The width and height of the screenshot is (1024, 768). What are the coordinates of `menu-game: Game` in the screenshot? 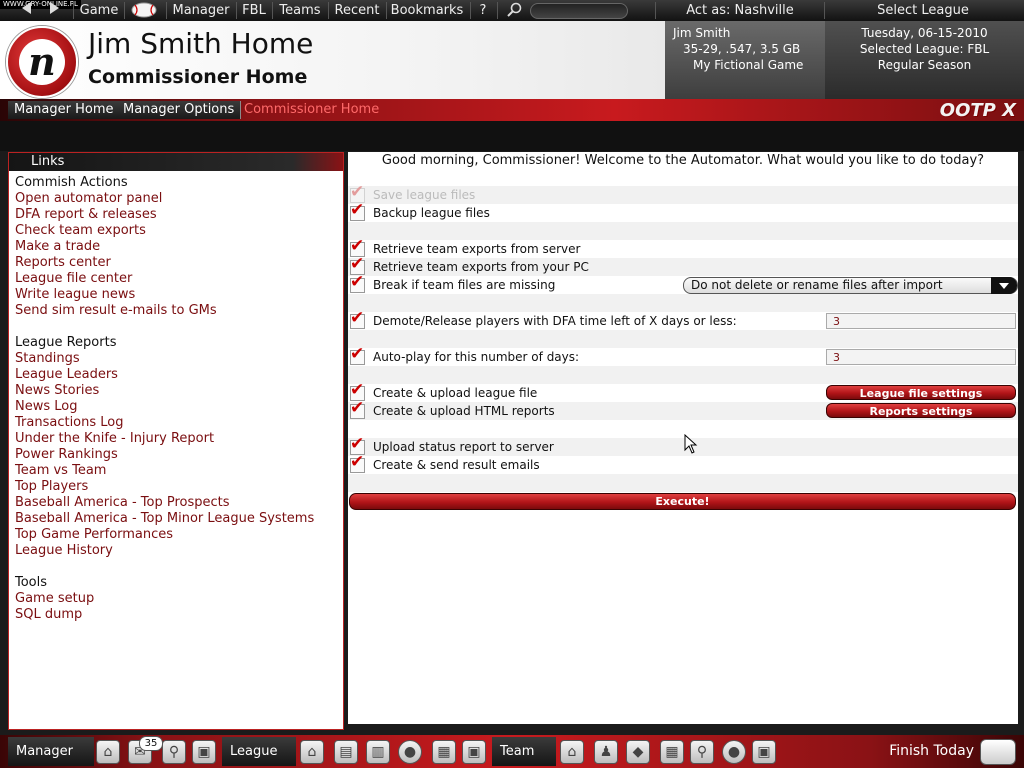 It's located at (99, 10).